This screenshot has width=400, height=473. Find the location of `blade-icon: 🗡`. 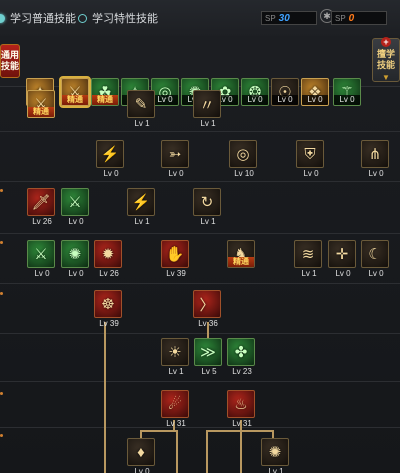

blade-icon: 🗡 is located at coordinates (41, 202).